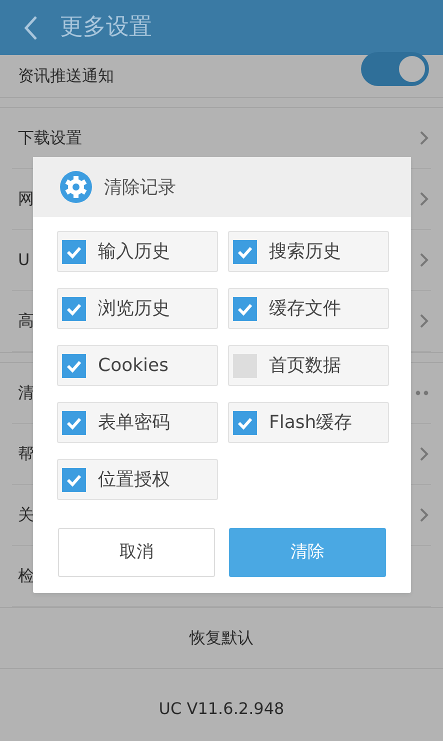 The height and width of the screenshot is (741, 443). What do you see at coordinates (136, 552) in the screenshot?
I see `cancel-button: 取消` at bounding box center [136, 552].